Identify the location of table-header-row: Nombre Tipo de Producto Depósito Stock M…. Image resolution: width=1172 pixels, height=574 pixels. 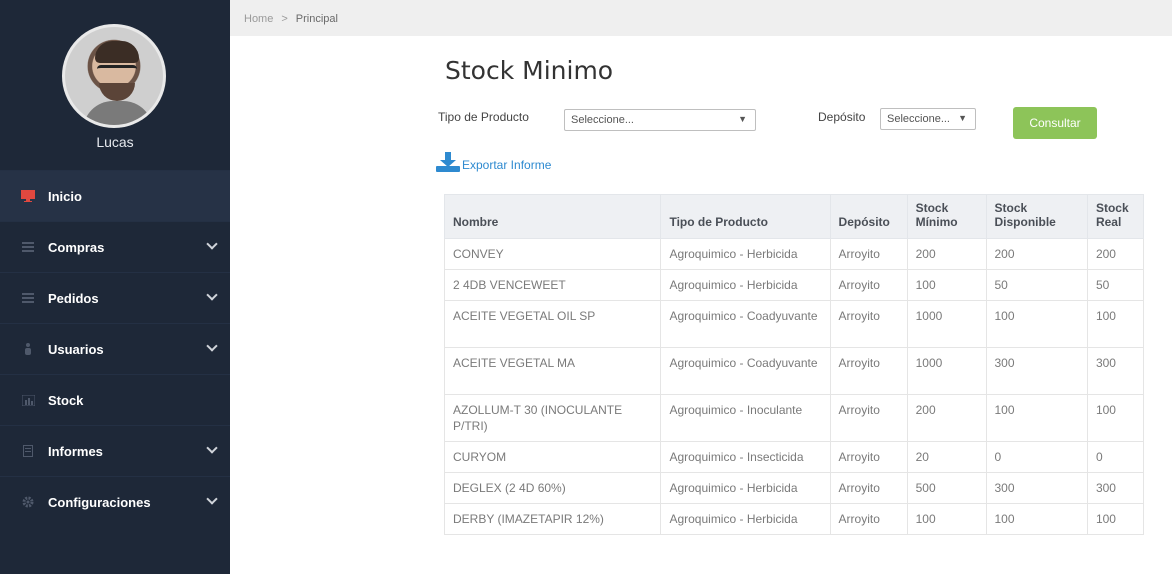
(794, 216).